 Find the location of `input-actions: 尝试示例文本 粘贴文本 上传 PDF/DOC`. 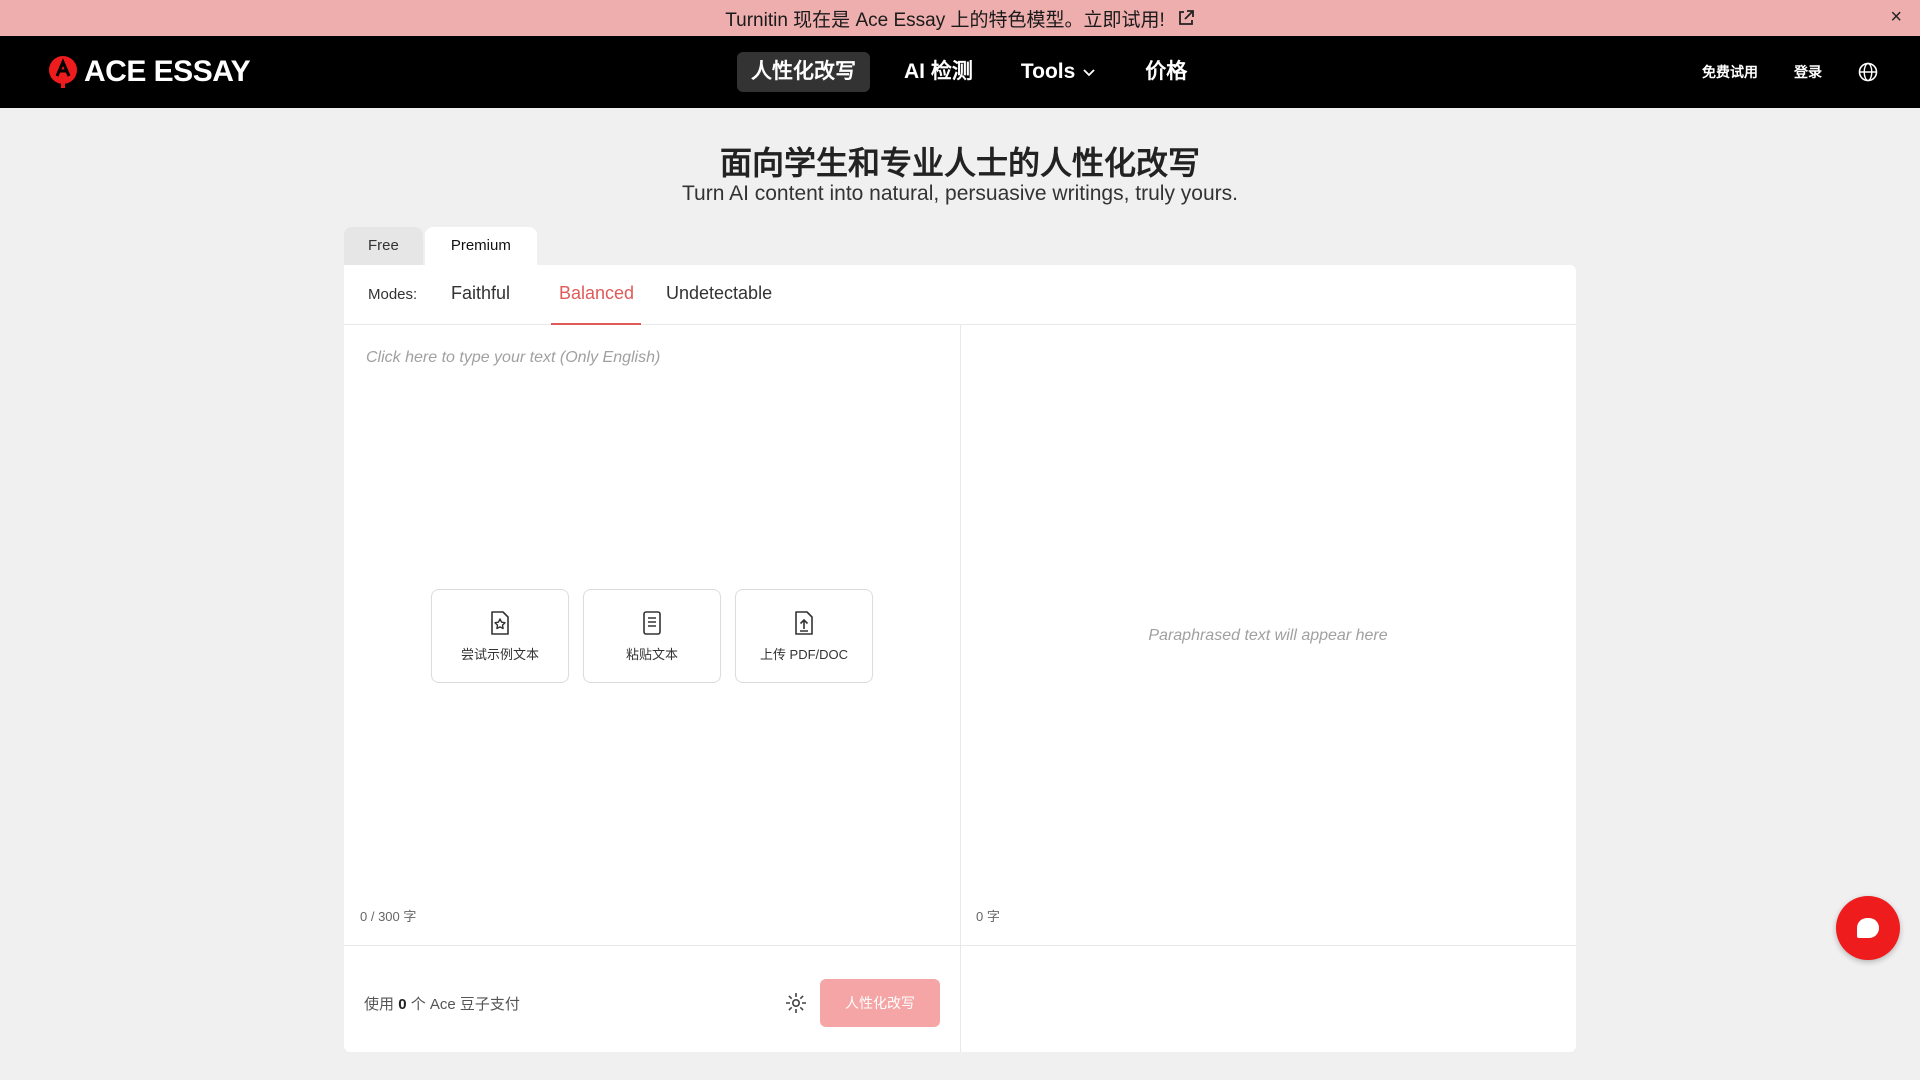

input-actions: 尝试示例文本 粘贴文本 上传 PDF/DOC is located at coordinates (652, 636).